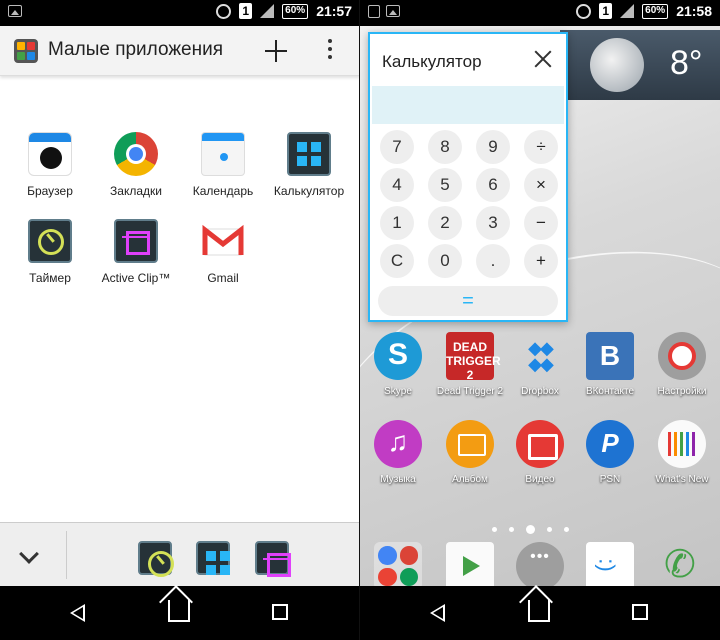  Describe the element at coordinates (680, 566) in the screenshot. I see `phone-icon` at that location.